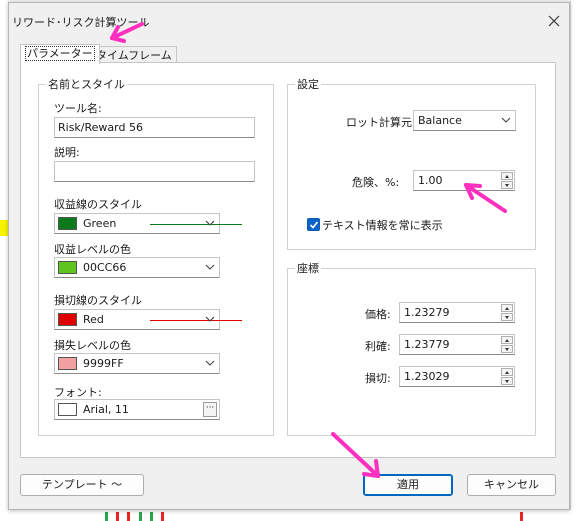 Image resolution: width=578 pixels, height=521 pixels. What do you see at coordinates (127, 32) in the screenshot?
I see `annotation-arrow-title` at bounding box center [127, 32].